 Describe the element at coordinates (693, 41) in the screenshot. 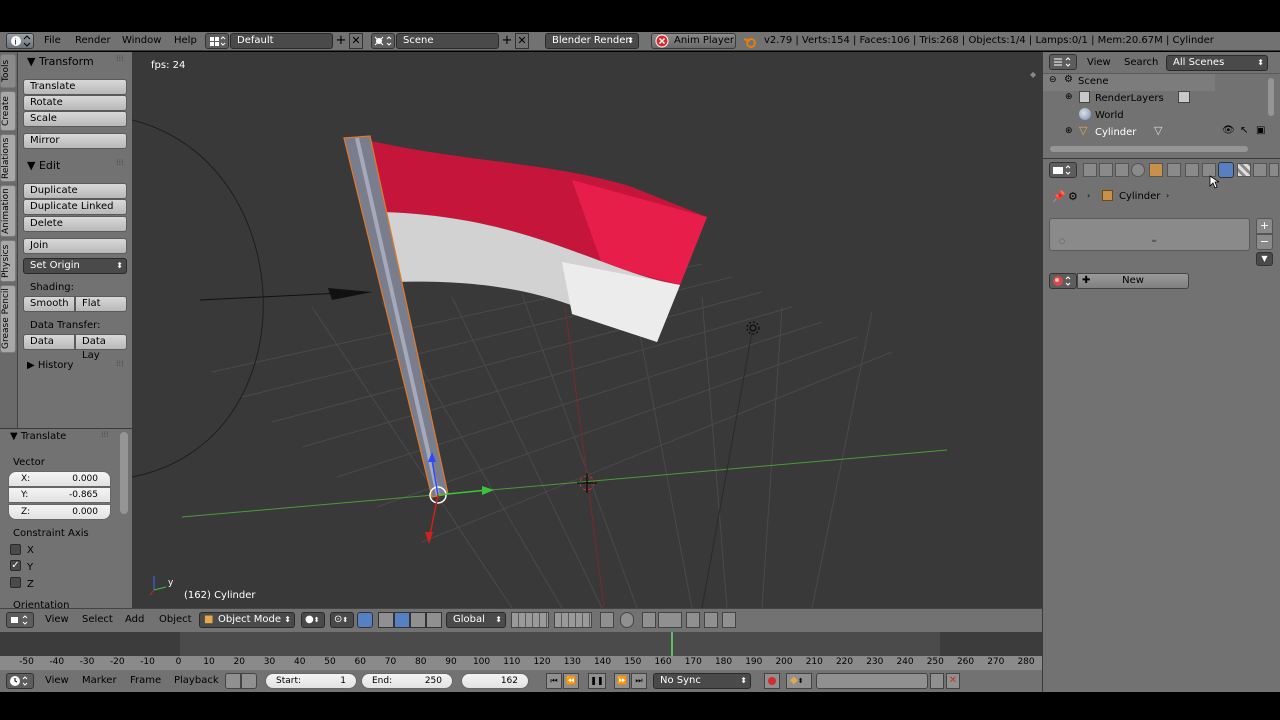

I see `anim-player-button: Anim Player` at that location.